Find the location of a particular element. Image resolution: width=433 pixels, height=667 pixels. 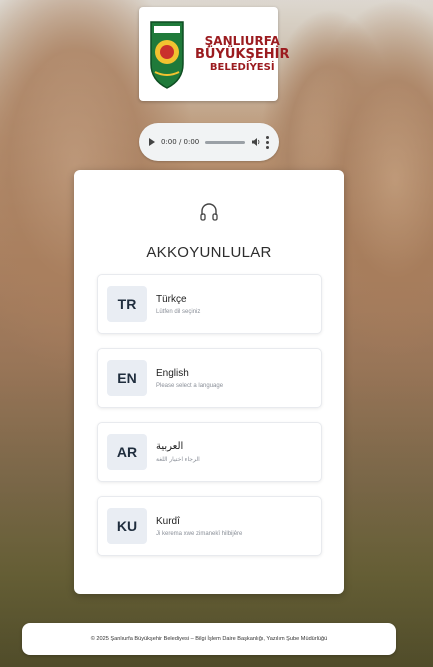

logo-line-2: BÜYÜKŞEHİR is located at coordinates (242, 54).